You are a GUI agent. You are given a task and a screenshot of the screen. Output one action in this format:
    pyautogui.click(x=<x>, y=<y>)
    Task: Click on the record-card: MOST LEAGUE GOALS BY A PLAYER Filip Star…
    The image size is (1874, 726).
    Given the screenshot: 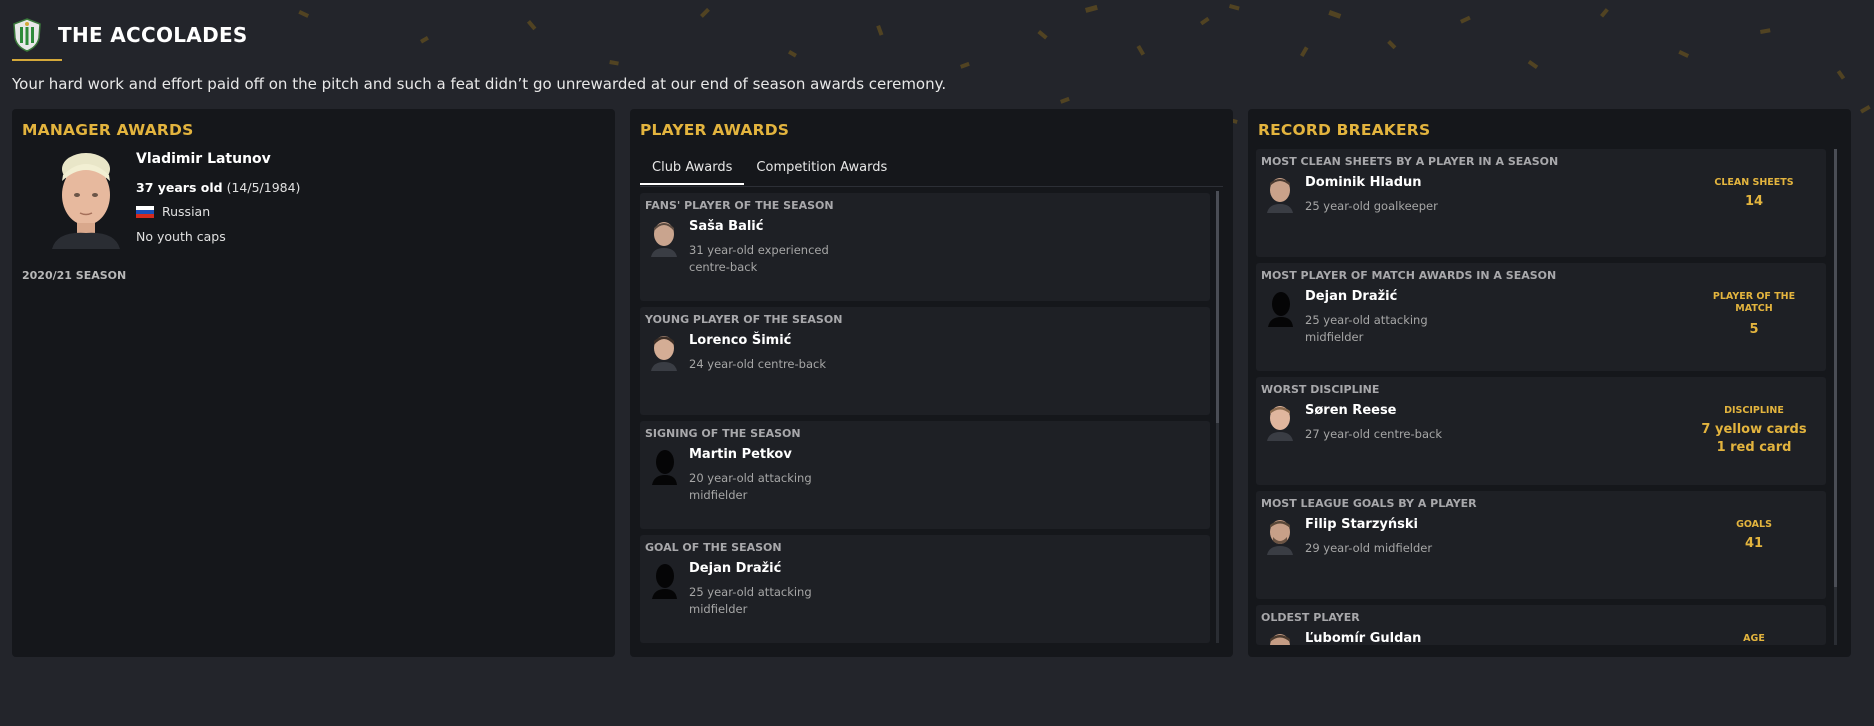 What is the action you would take?
    pyautogui.click(x=1541, y=545)
    